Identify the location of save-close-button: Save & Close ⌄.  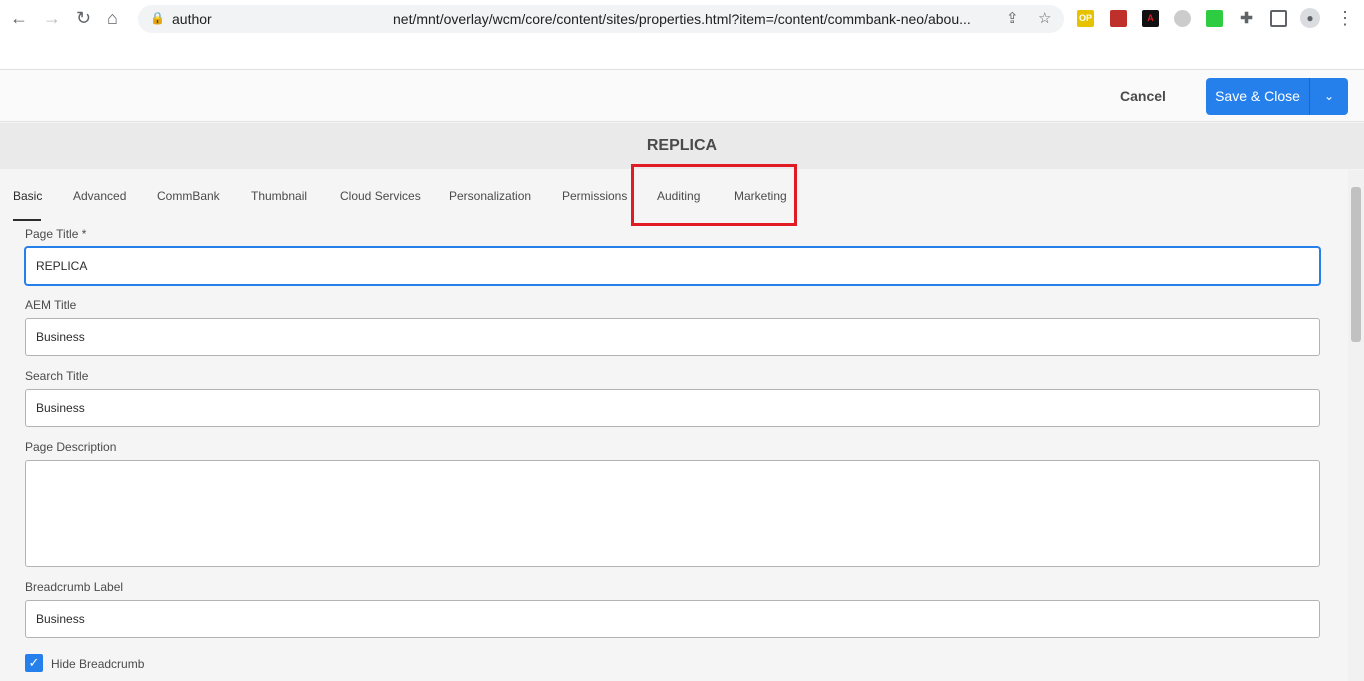
(1277, 96).